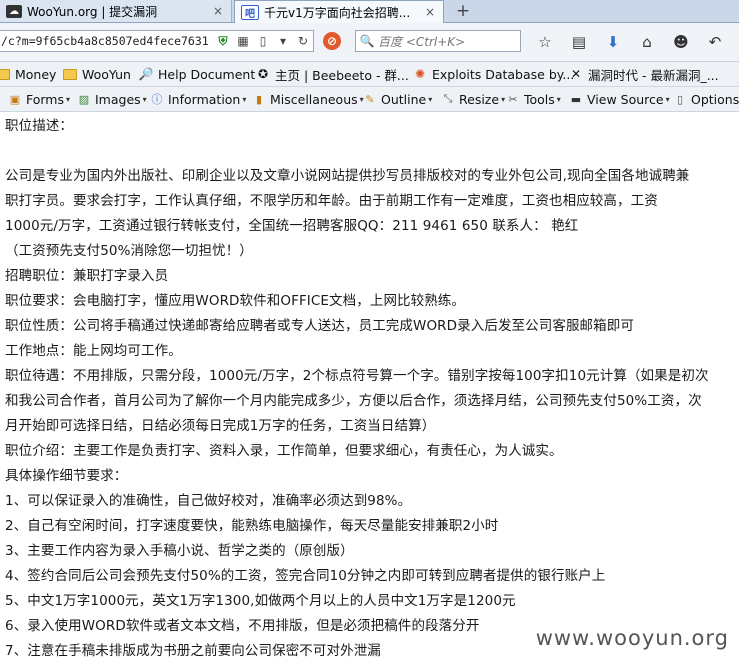 This screenshot has height=664, width=739. Describe the element at coordinates (463, 11) in the screenshot. I see `new-tab-button: +` at that location.